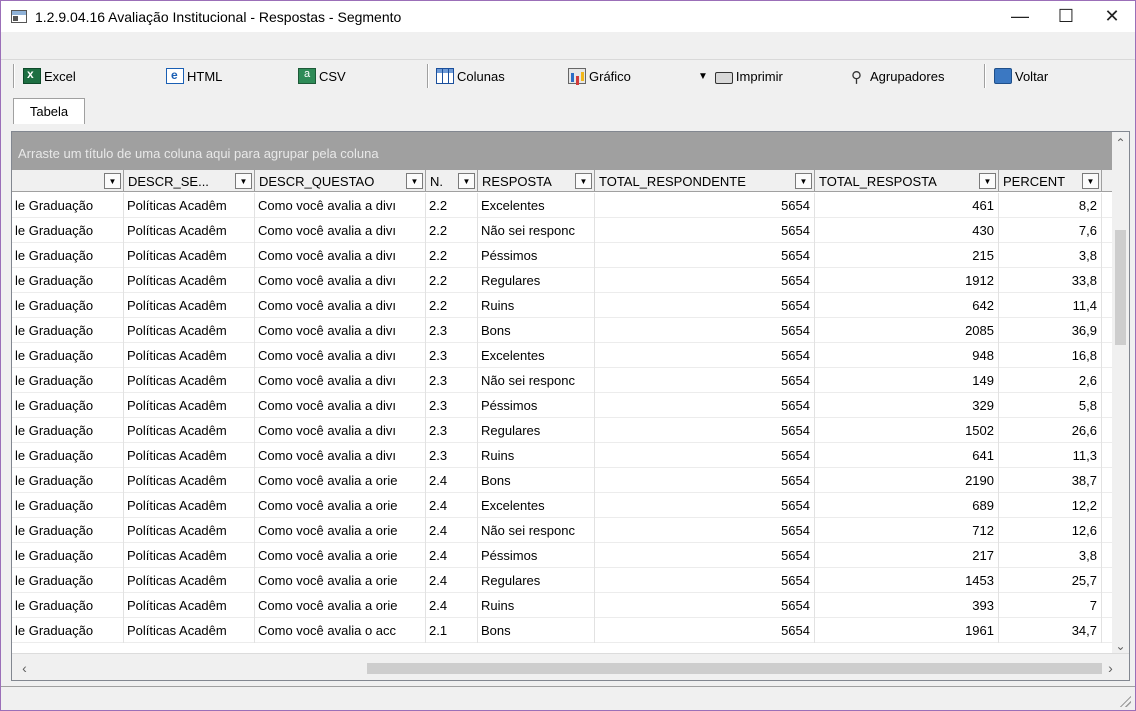  What do you see at coordinates (1120, 142) in the screenshot?
I see `scroll-up-icon: ⌃` at bounding box center [1120, 142].